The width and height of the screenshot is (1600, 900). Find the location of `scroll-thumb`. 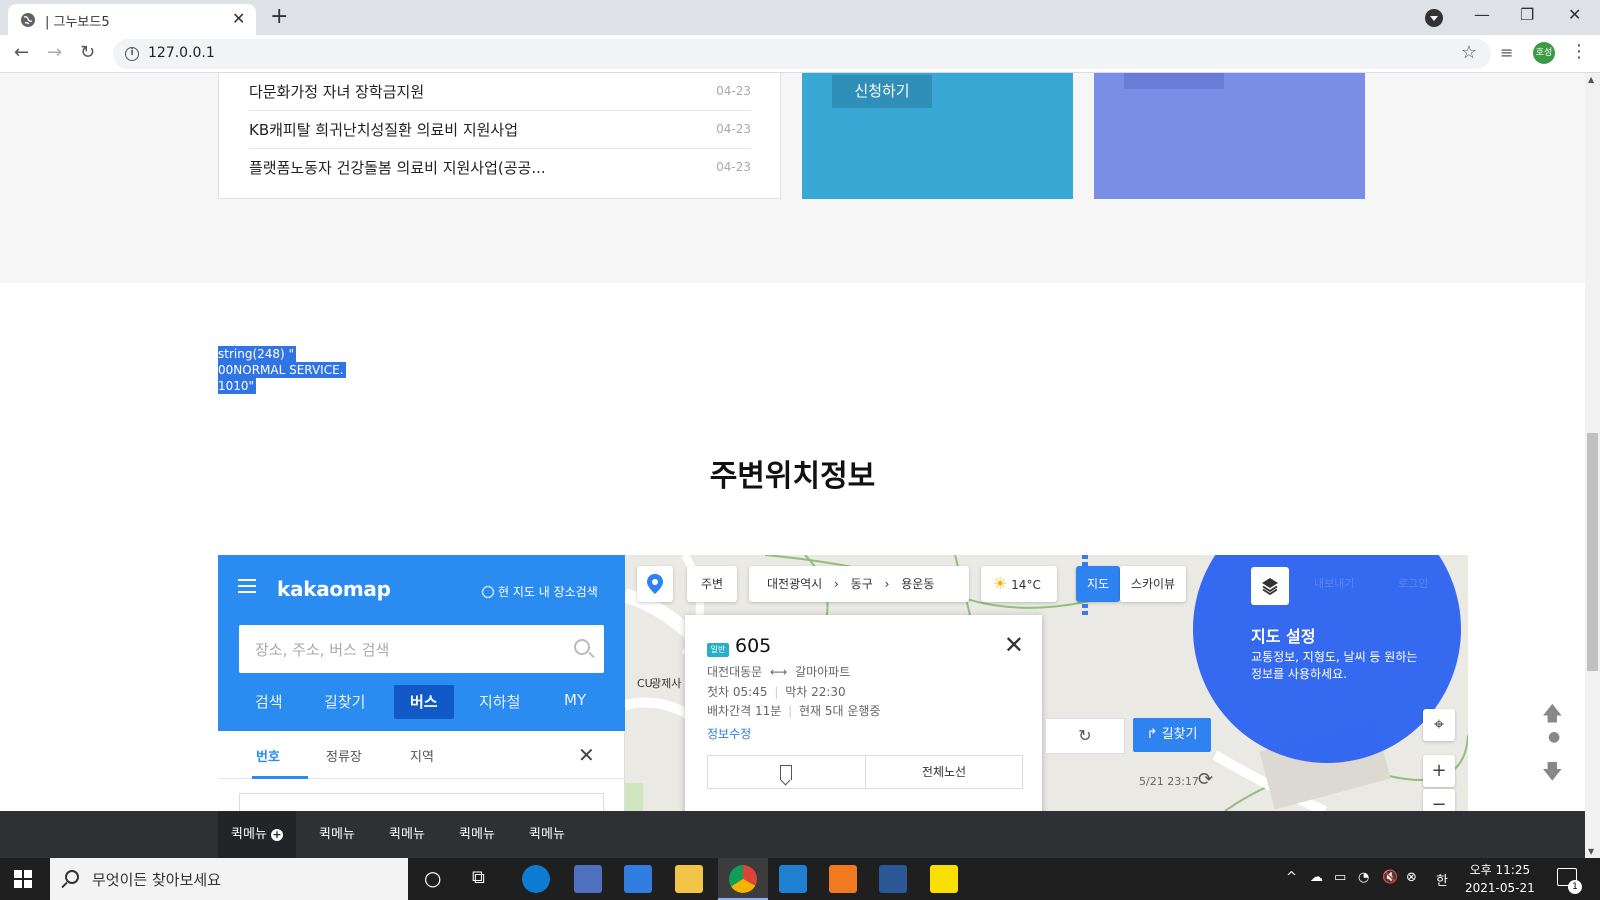

scroll-thumb is located at coordinates (1592, 552).